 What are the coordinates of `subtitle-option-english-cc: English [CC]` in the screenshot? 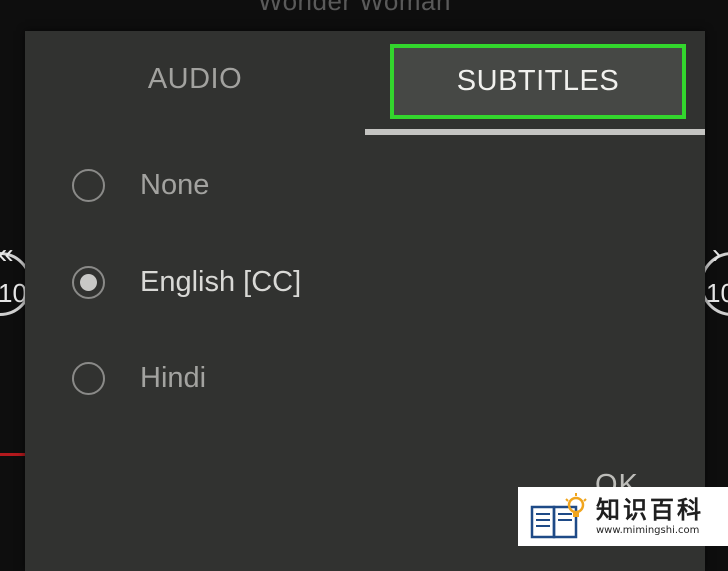 It's located at (186, 282).